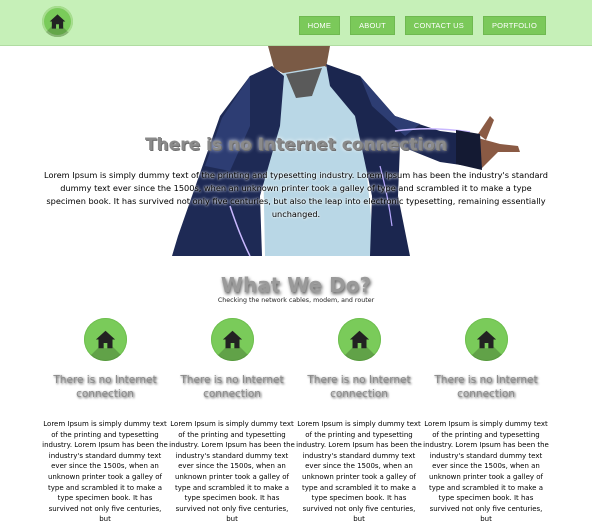 The width and height of the screenshot is (592, 525). Describe the element at coordinates (514, 25) in the screenshot. I see `nav-portfolio: PORTFOLIO` at that location.